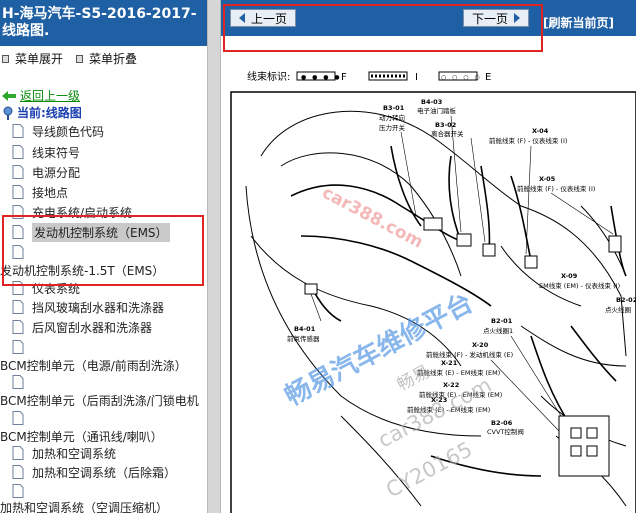 The width and height of the screenshot is (636, 513). What do you see at coordinates (321, 77) in the screenshot?
I see `legend-dots: ● ● ● ●` at bounding box center [321, 77].